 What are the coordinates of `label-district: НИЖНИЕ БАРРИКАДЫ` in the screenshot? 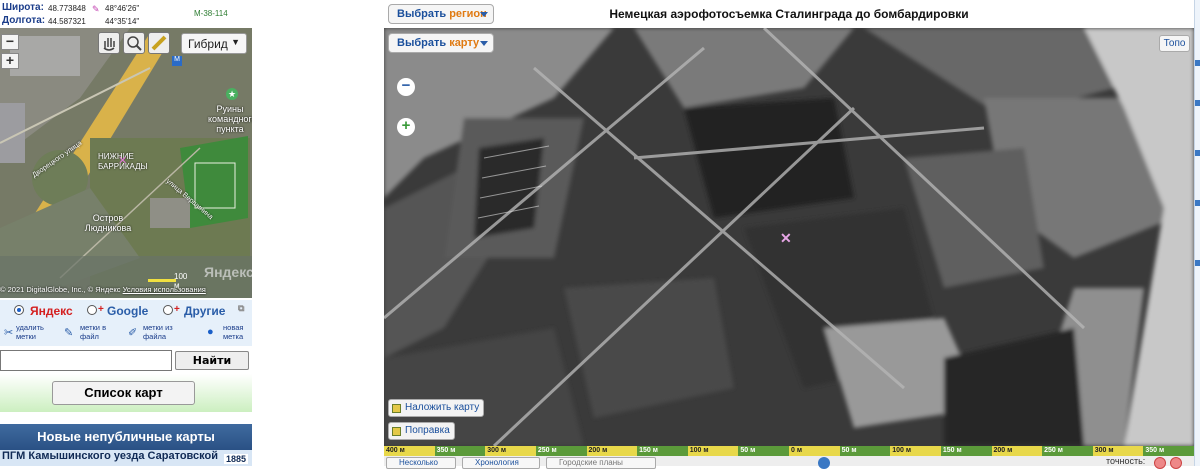 It's located at (123, 161).